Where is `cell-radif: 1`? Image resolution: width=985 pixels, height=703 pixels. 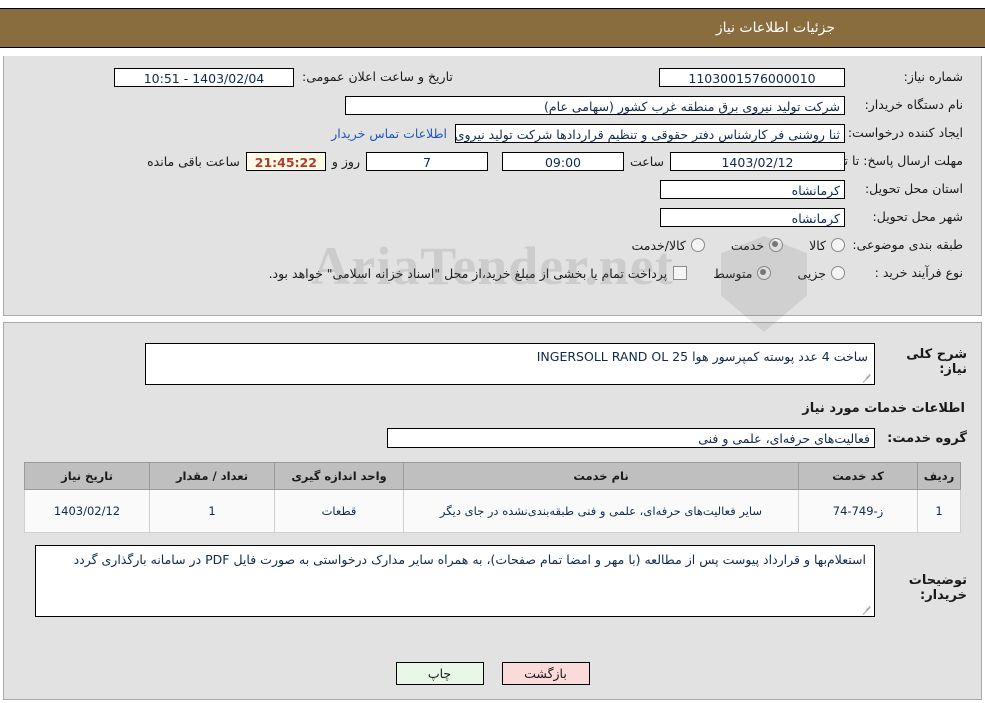 cell-radif: 1 is located at coordinates (939, 511).